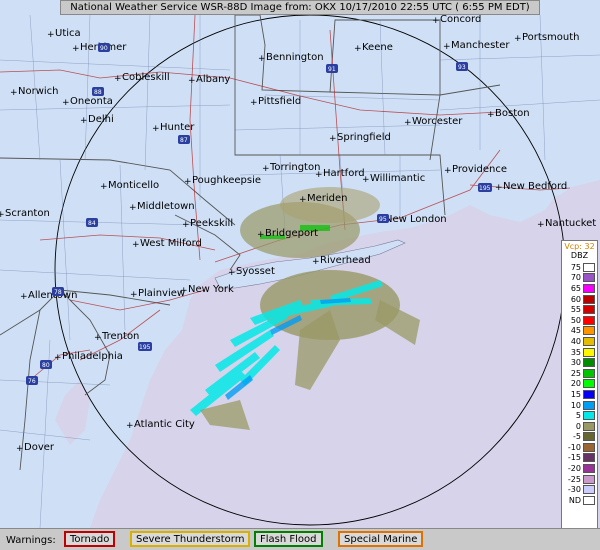  Describe the element at coordinates (145, 346) in the screenshot. I see `route-shield-195-nj: 195` at that location.